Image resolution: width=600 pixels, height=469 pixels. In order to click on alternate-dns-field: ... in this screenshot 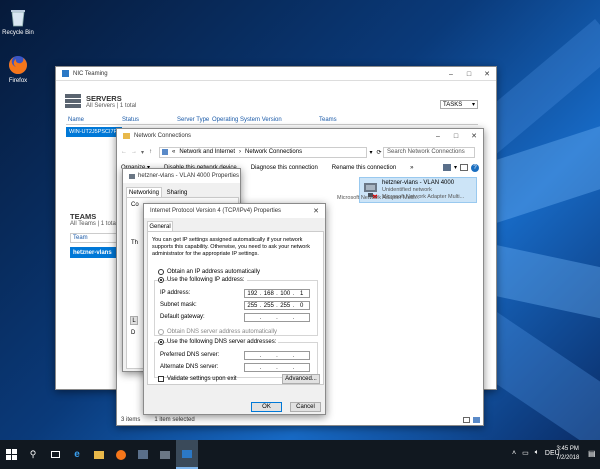, I will do `click(277, 367)`.